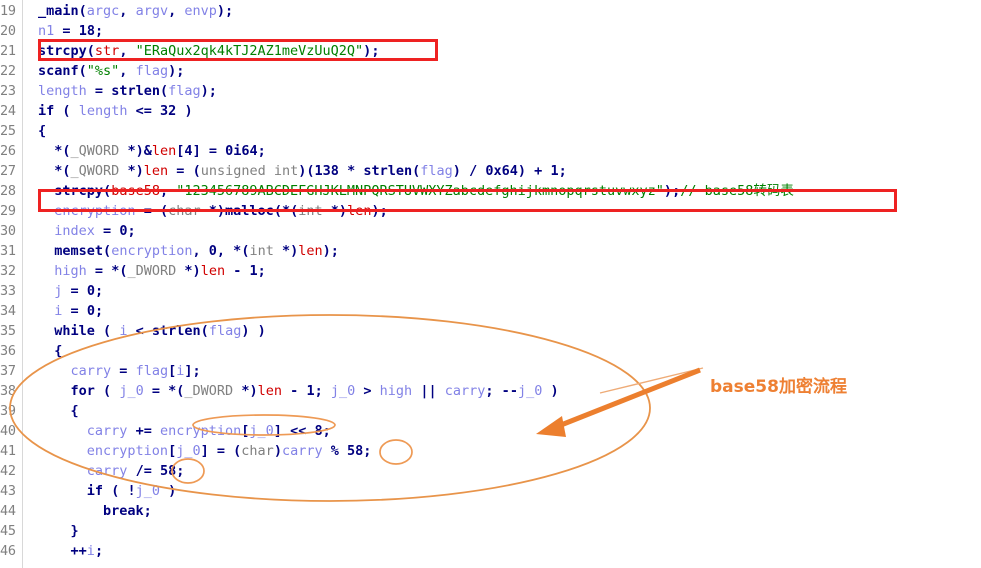 The width and height of the screenshot is (981, 568). Describe the element at coordinates (8, 31) in the screenshot. I see `line-number: 20` at that location.